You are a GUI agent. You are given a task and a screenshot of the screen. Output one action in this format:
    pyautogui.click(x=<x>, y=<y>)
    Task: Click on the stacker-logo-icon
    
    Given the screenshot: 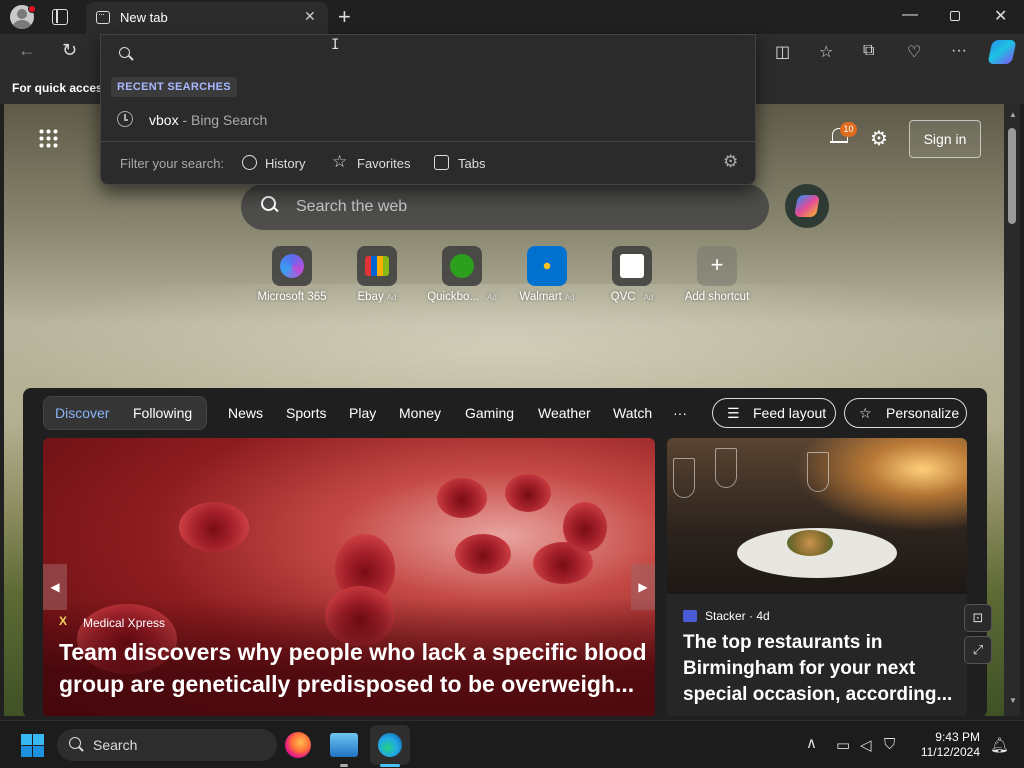 What is the action you would take?
    pyautogui.click(x=690, y=616)
    